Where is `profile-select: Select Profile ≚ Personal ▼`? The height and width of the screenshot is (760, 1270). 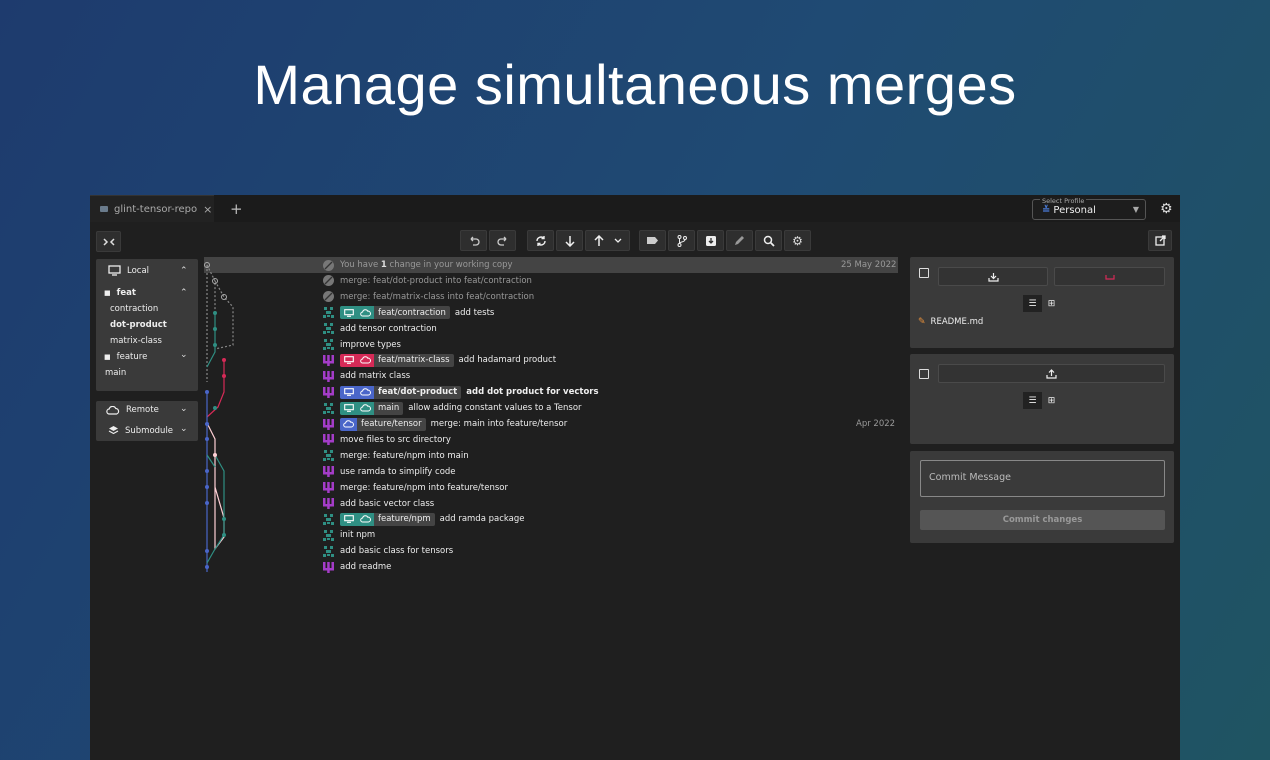 profile-select: Select Profile ≚ Personal ▼ is located at coordinates (1089, 208).